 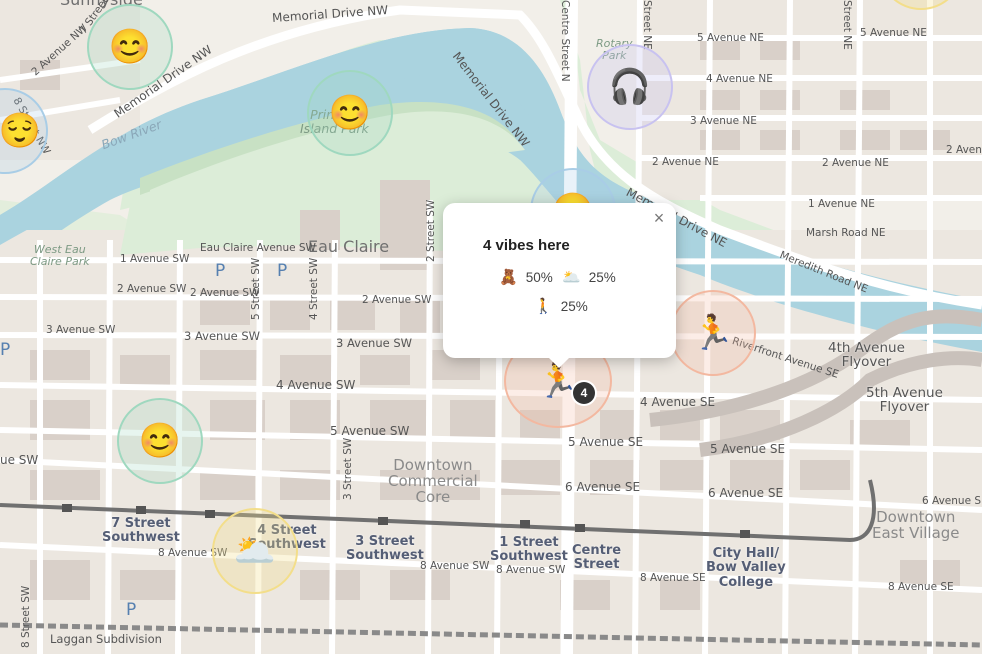 I want to click on station-label-3-street: 3 Street Southwest, so click(x=385, y=549).